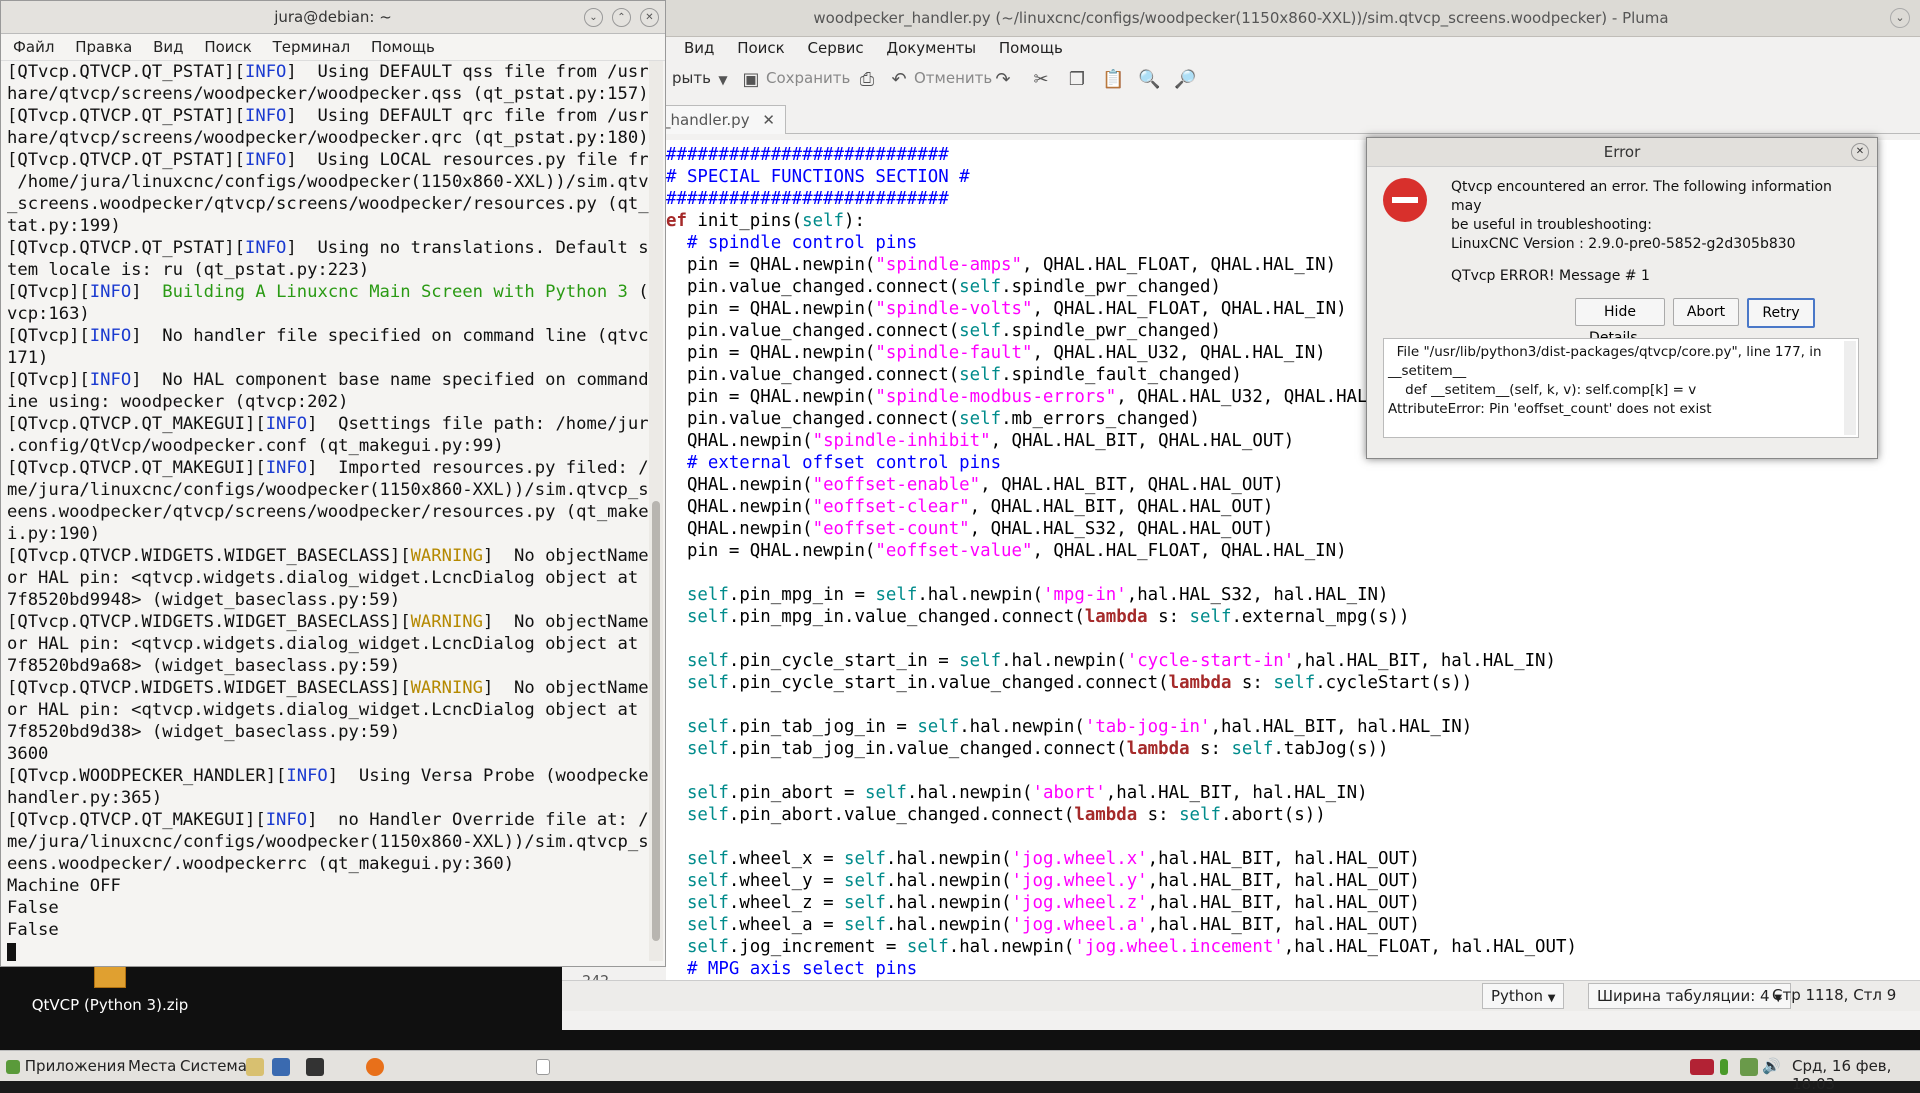 This screenshot has height=1093, width=1920. I want to click on apps-menu: Приложения, so click(65, 1066).